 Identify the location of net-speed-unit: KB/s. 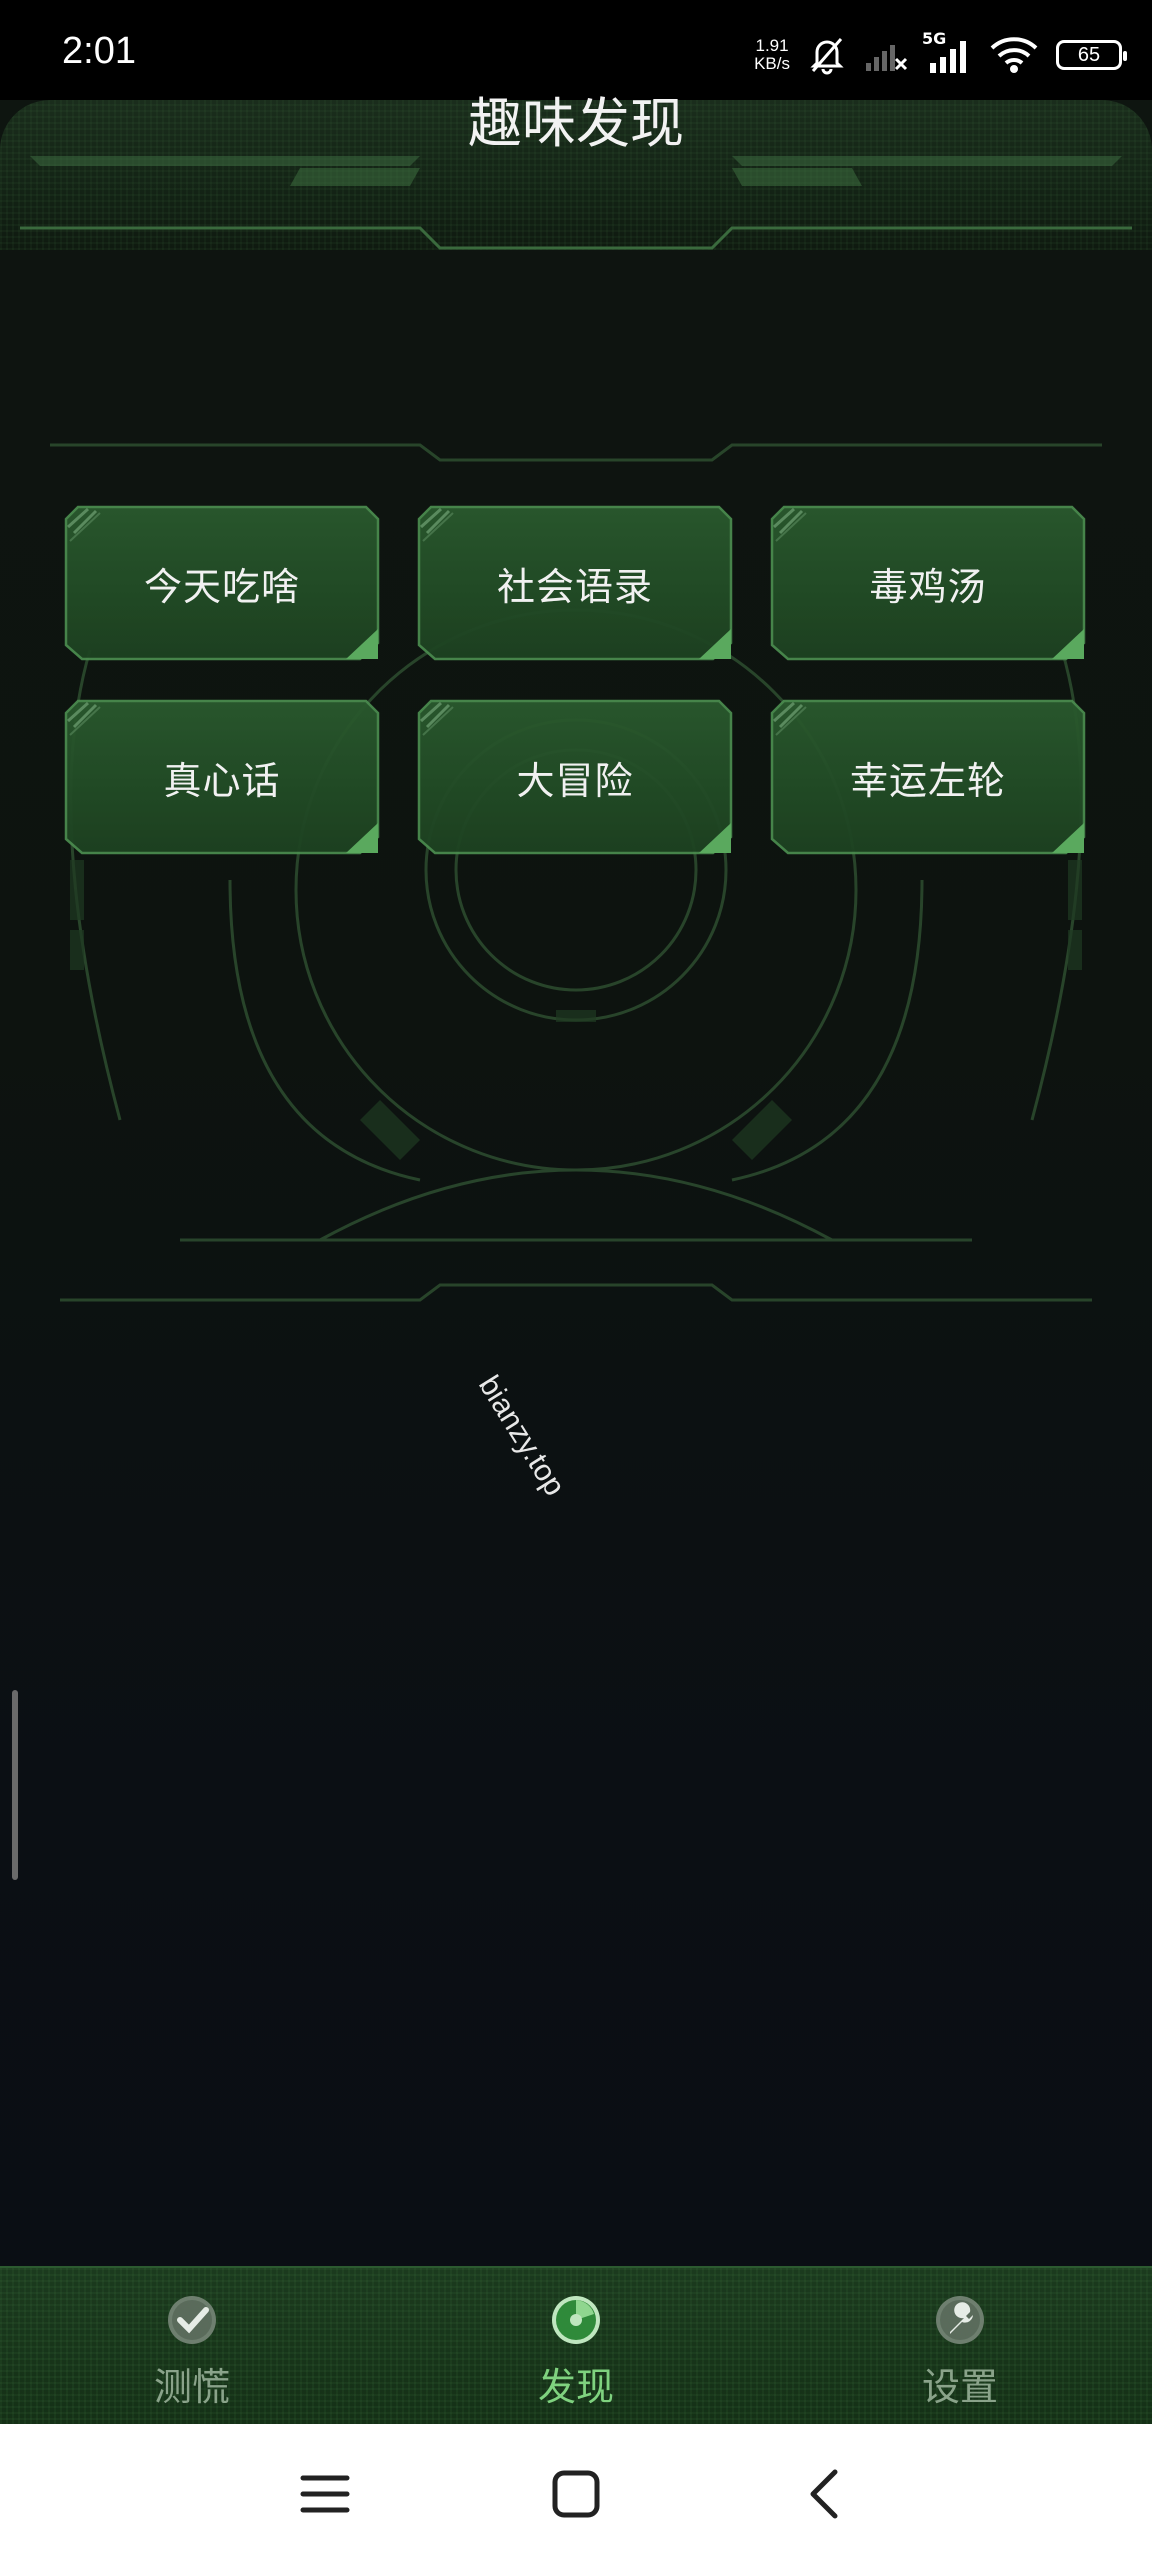
(772, 63).